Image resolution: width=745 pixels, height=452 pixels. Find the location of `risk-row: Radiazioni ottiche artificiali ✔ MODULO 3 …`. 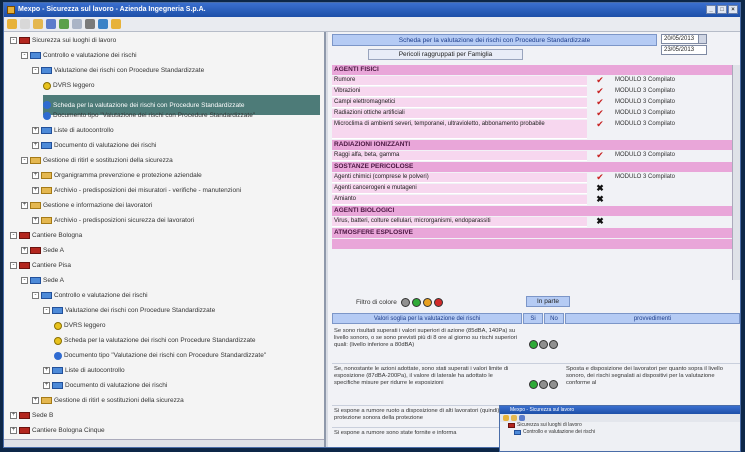

risk-row: Radiazioni ottiche artificiali ✔ MODULO 3 … is located at coordinates (534, 114).